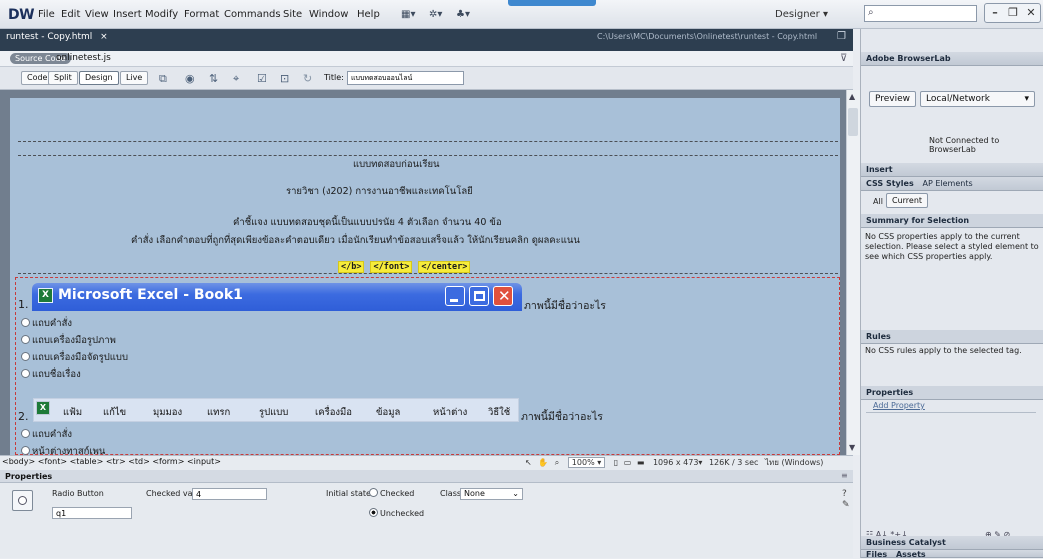 Image resolution: width=1043 pixels, height=559 pixels. I want to click on checked-radio: Checked, so click(391, 493).